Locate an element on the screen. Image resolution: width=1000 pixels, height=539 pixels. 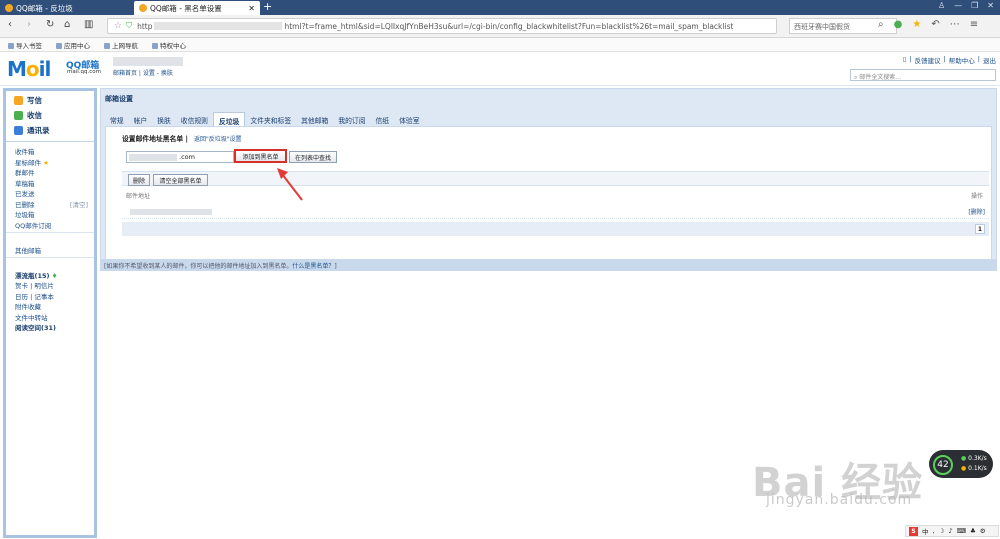
close-window-icon: ✕ is located at coordinates (990, 5).